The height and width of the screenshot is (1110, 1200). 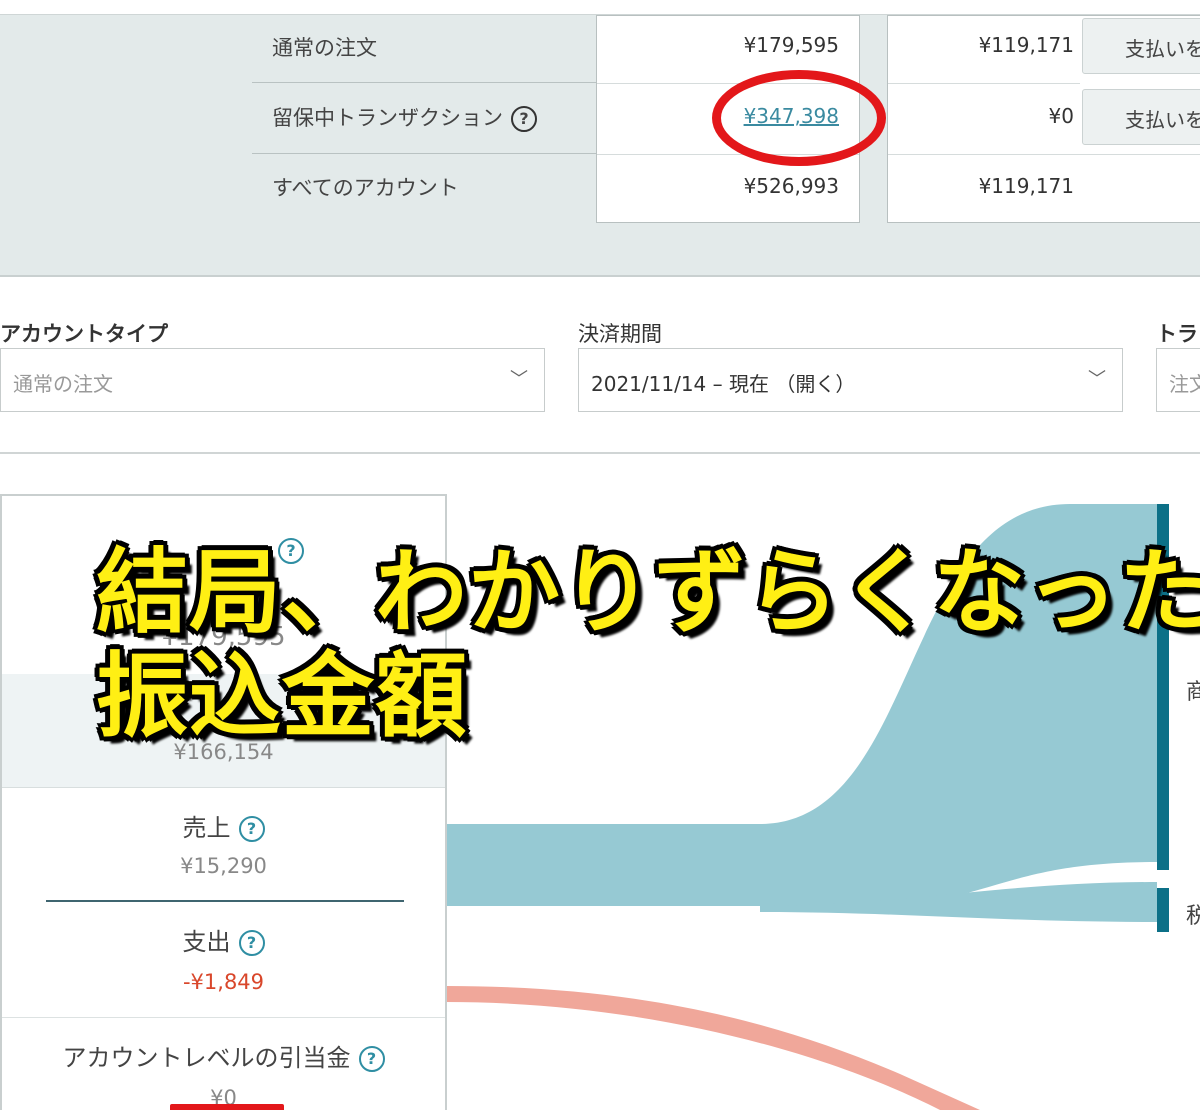 What do you see at coordinates (225, 901) in the screenshot?
I see `metrics-rule` at bounding box center [225, 901].